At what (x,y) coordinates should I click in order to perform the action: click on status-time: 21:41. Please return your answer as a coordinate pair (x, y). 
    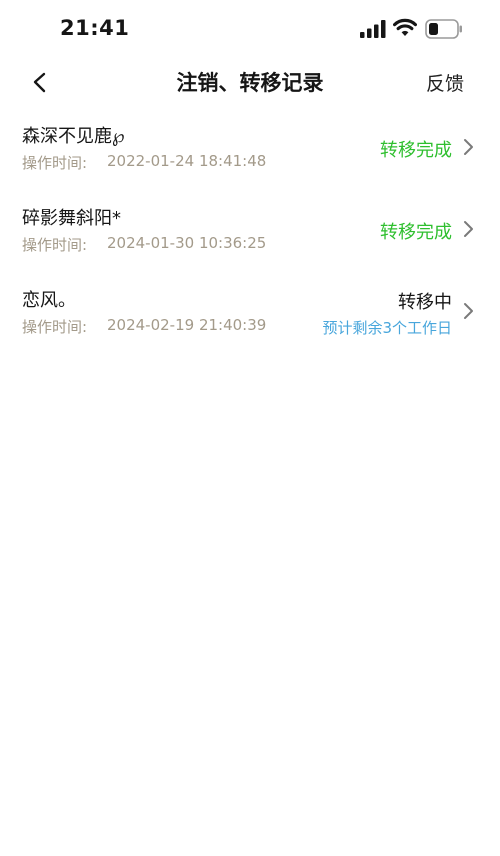
    Looking at the image, I should click on (95, 28).